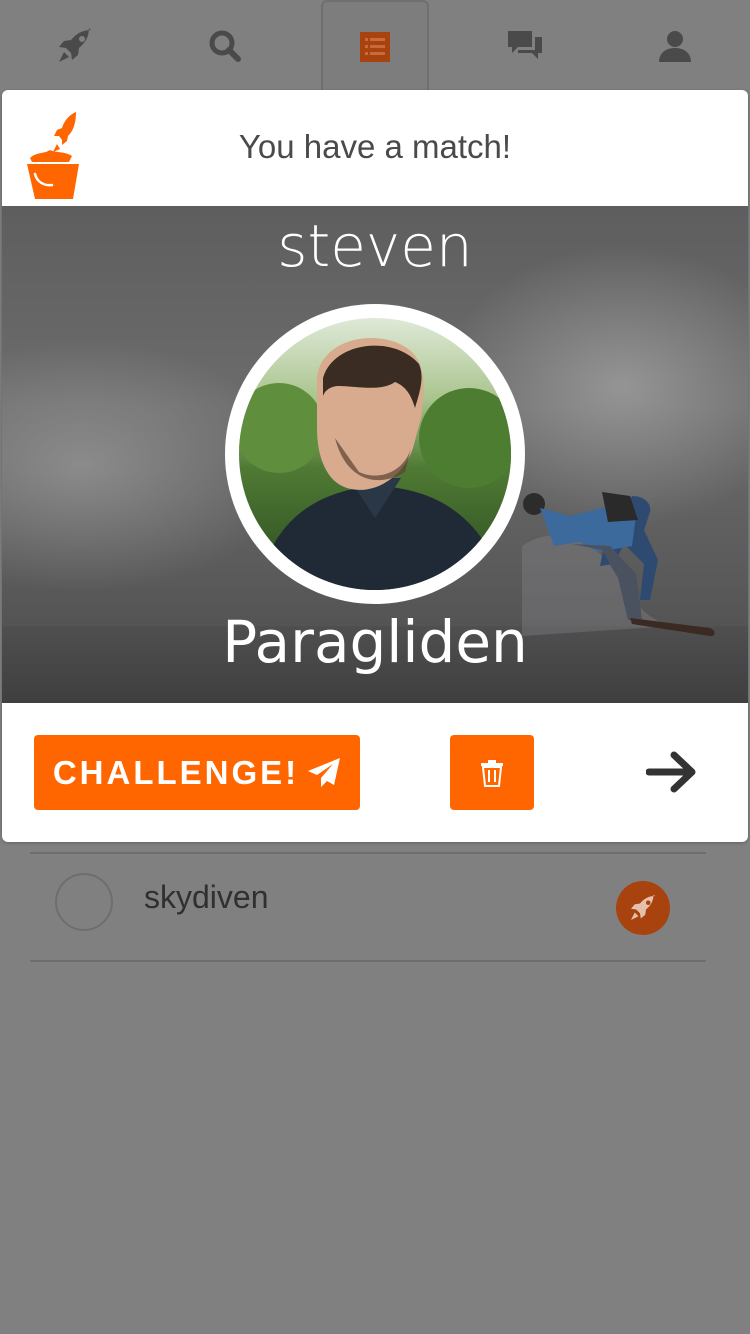  I want to click on tab-bar, so click(375, 46).